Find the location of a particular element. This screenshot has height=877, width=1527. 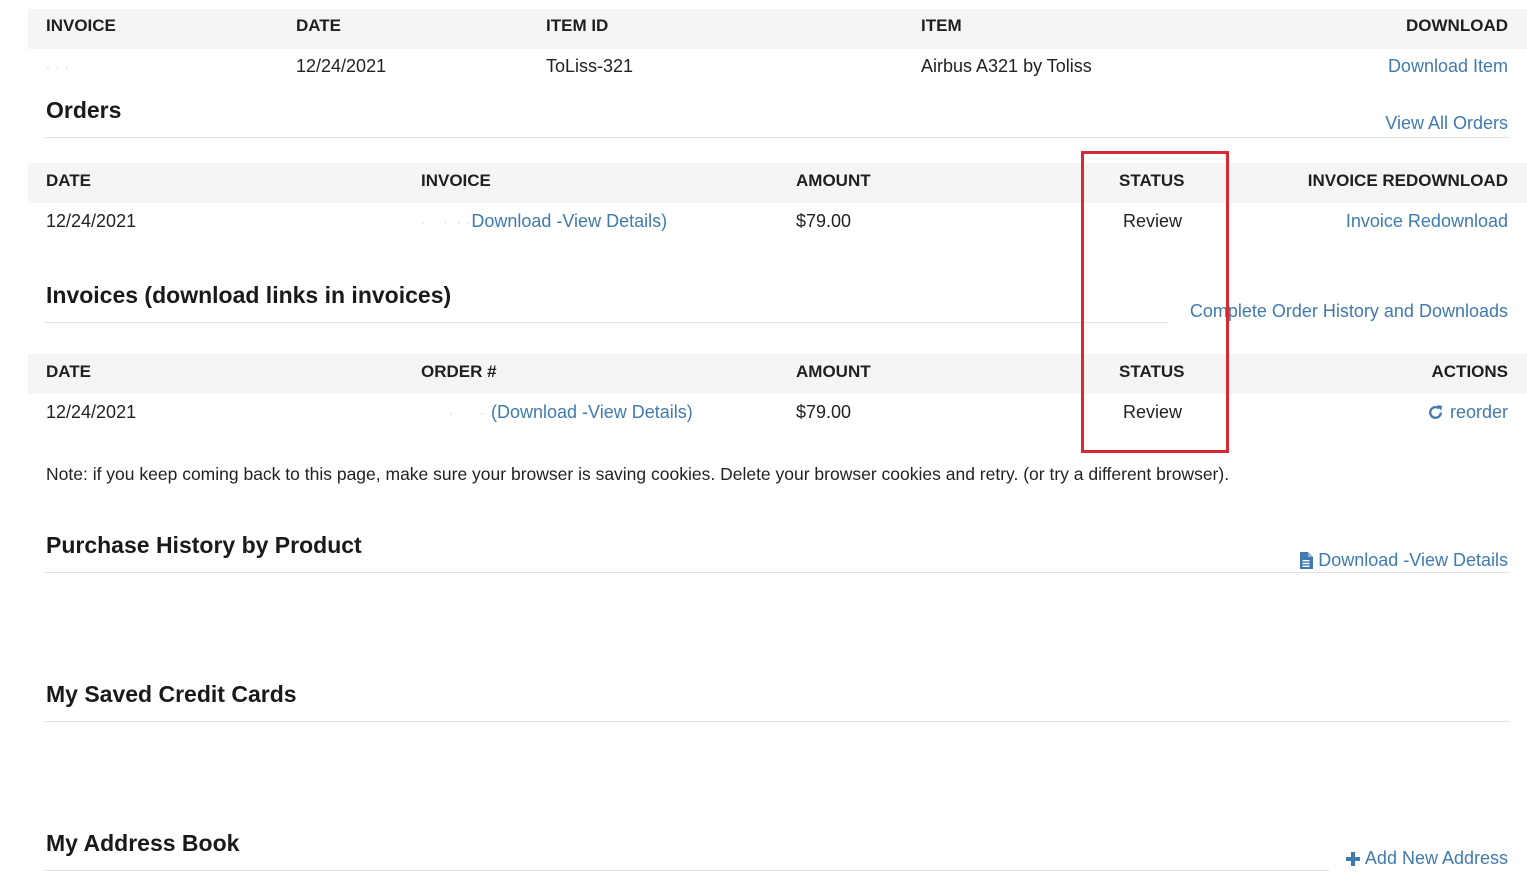

download-item-link: Download Item is located at coordinates (1448, 66).